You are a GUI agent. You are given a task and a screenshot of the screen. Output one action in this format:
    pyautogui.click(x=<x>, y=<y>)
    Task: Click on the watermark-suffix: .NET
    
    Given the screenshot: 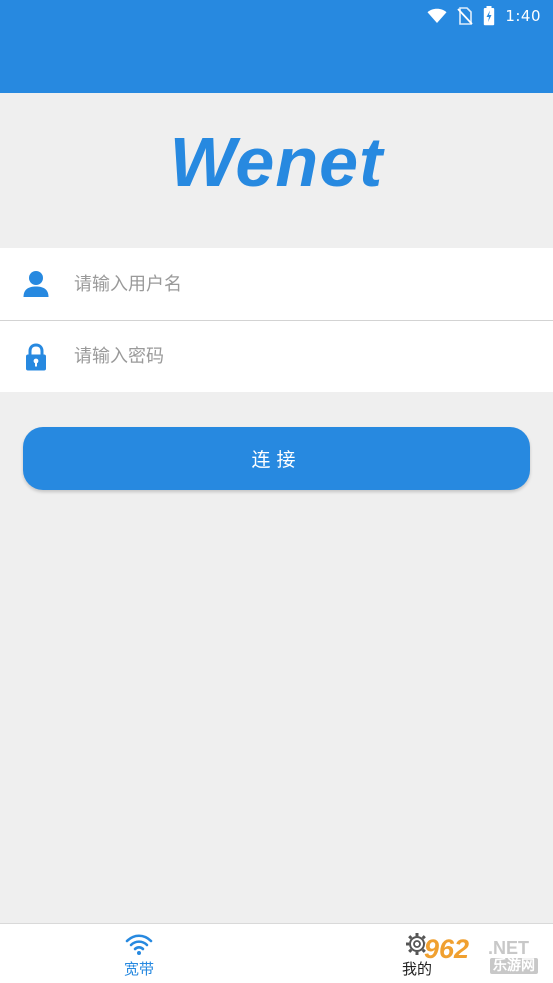 What is the action you would take?
    pyautogui.click(x=509, y=948)
    